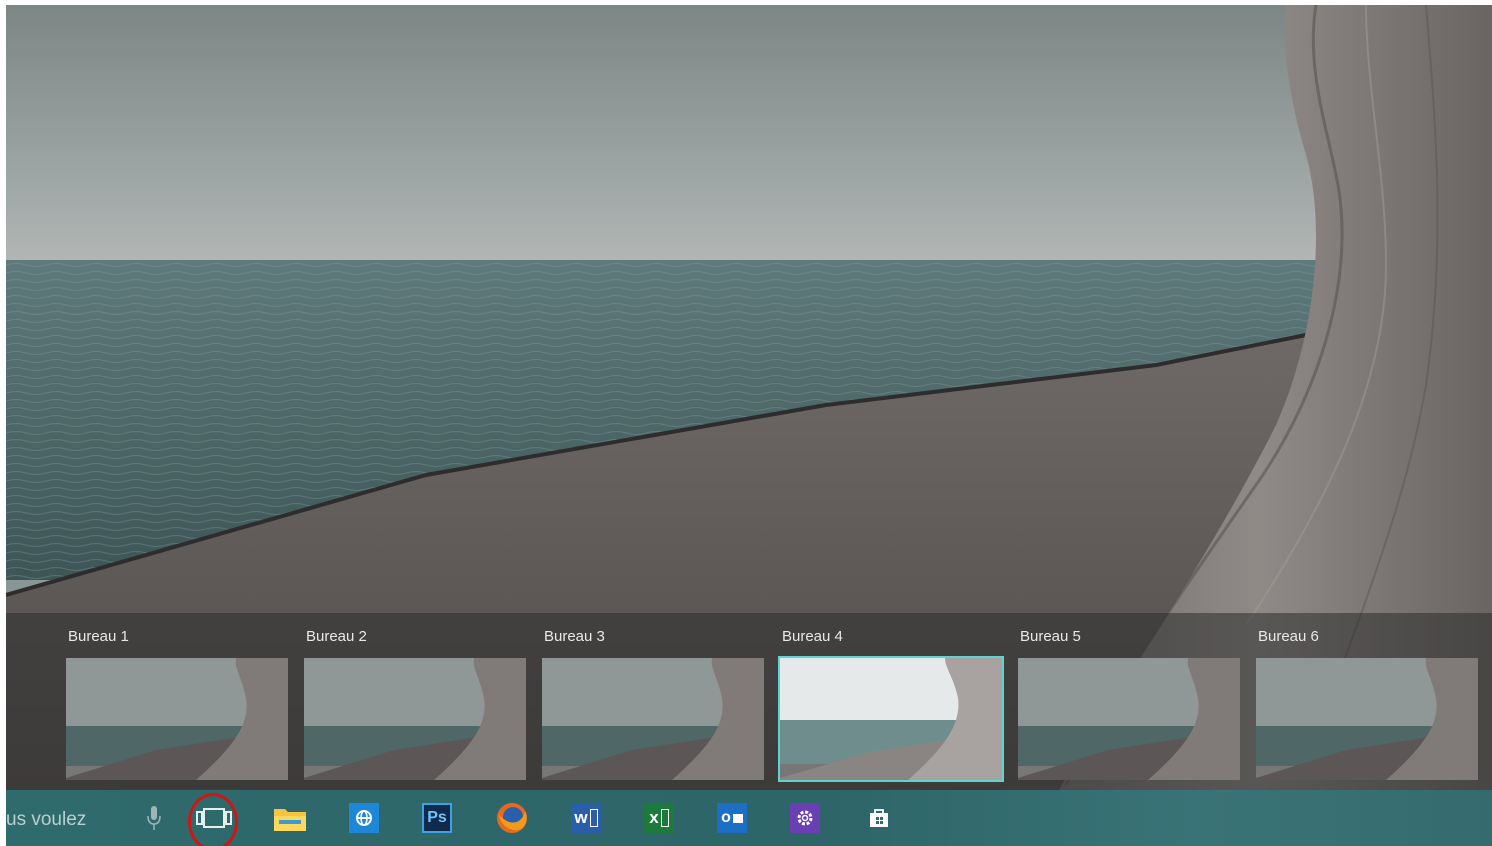  I want to click on store-button, so click(879, 818).